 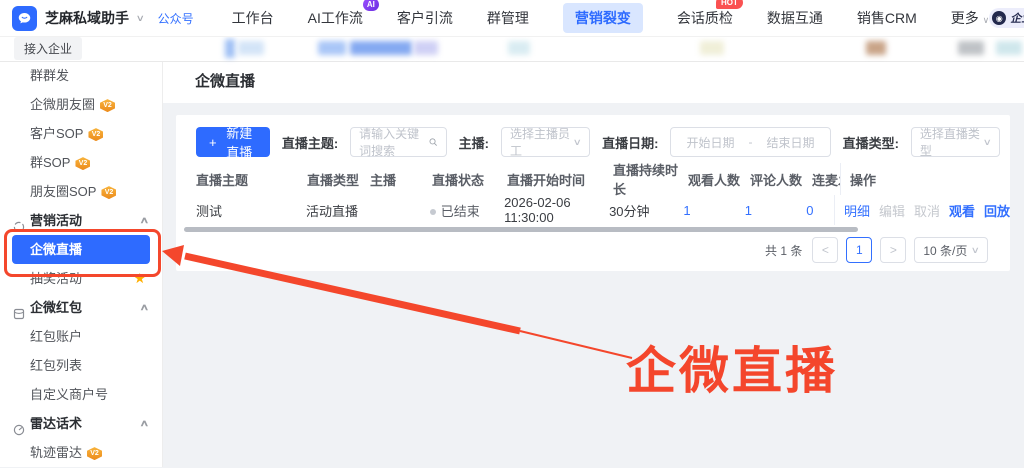 I want to click on prev-page-button: <, so click(x=825, y=250).